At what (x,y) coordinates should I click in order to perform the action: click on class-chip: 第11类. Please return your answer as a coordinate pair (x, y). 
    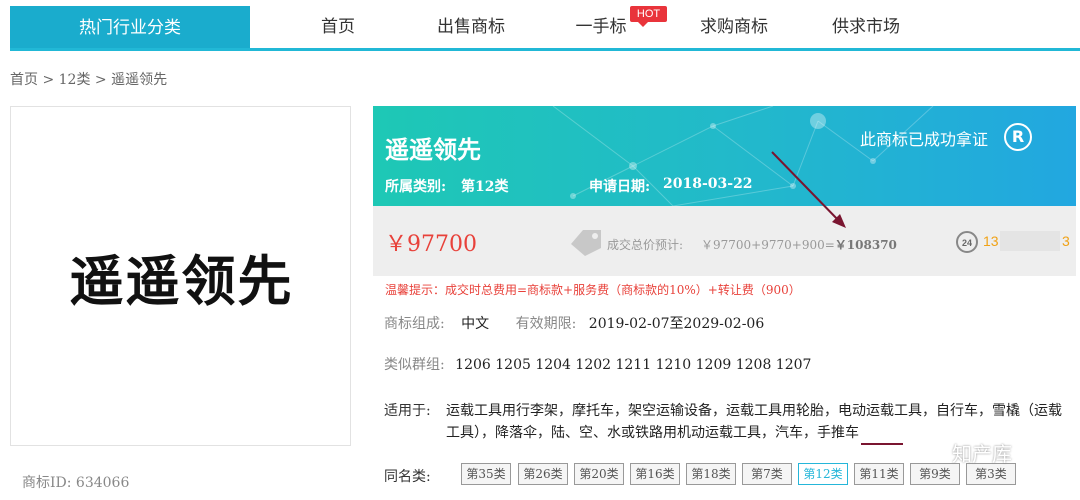
    Looking at the image, I should click on (879, 474).